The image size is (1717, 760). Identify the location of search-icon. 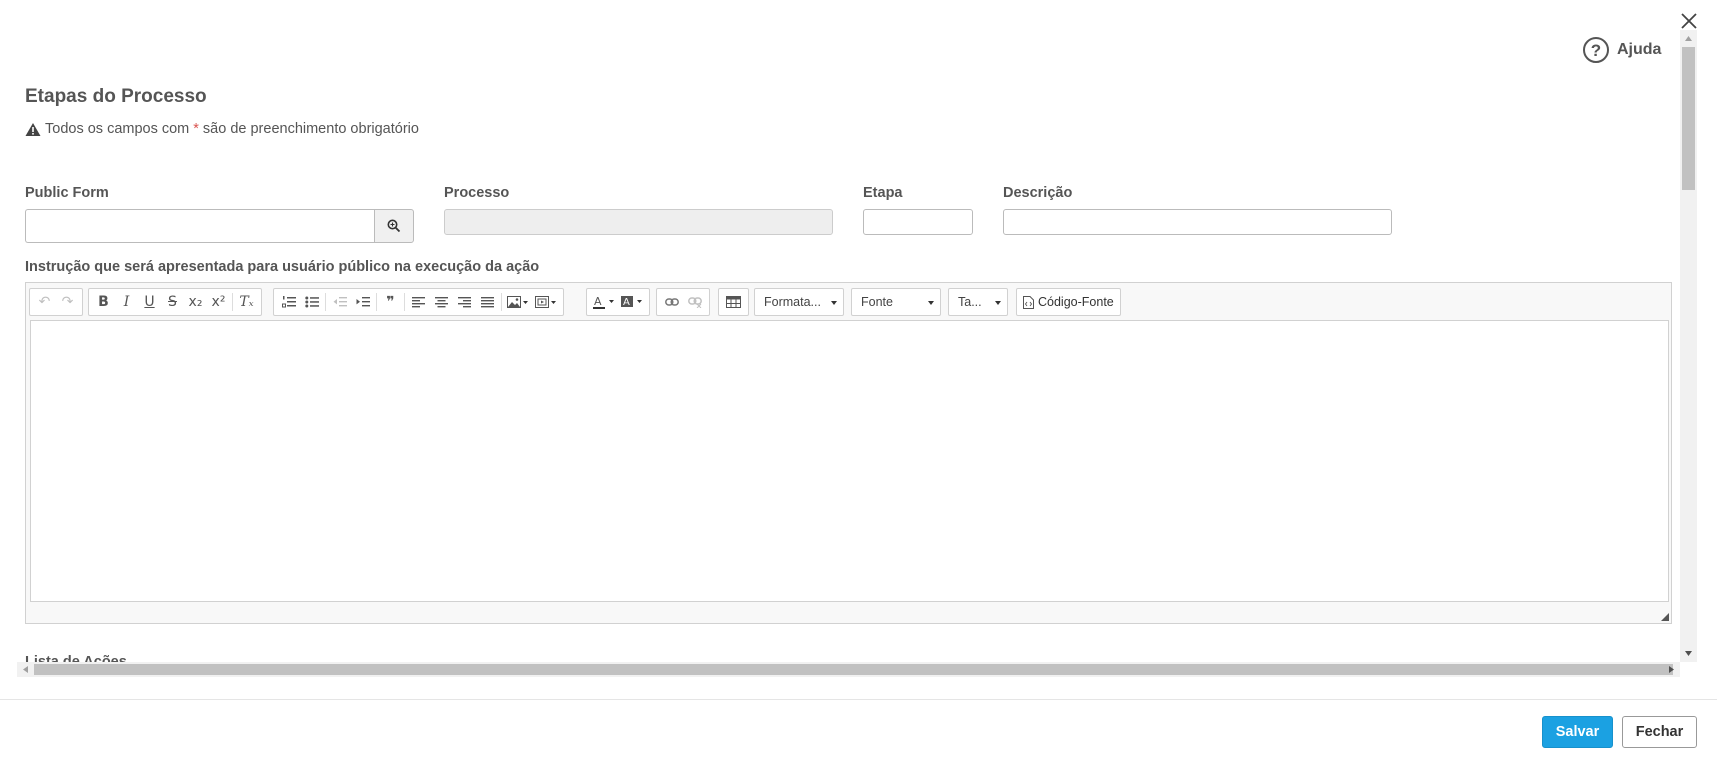
(394, 226).